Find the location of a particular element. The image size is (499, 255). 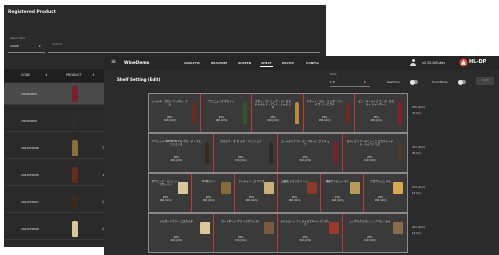

page-title: Shelf Setting (Edit) is located at coordinates (139, 79).